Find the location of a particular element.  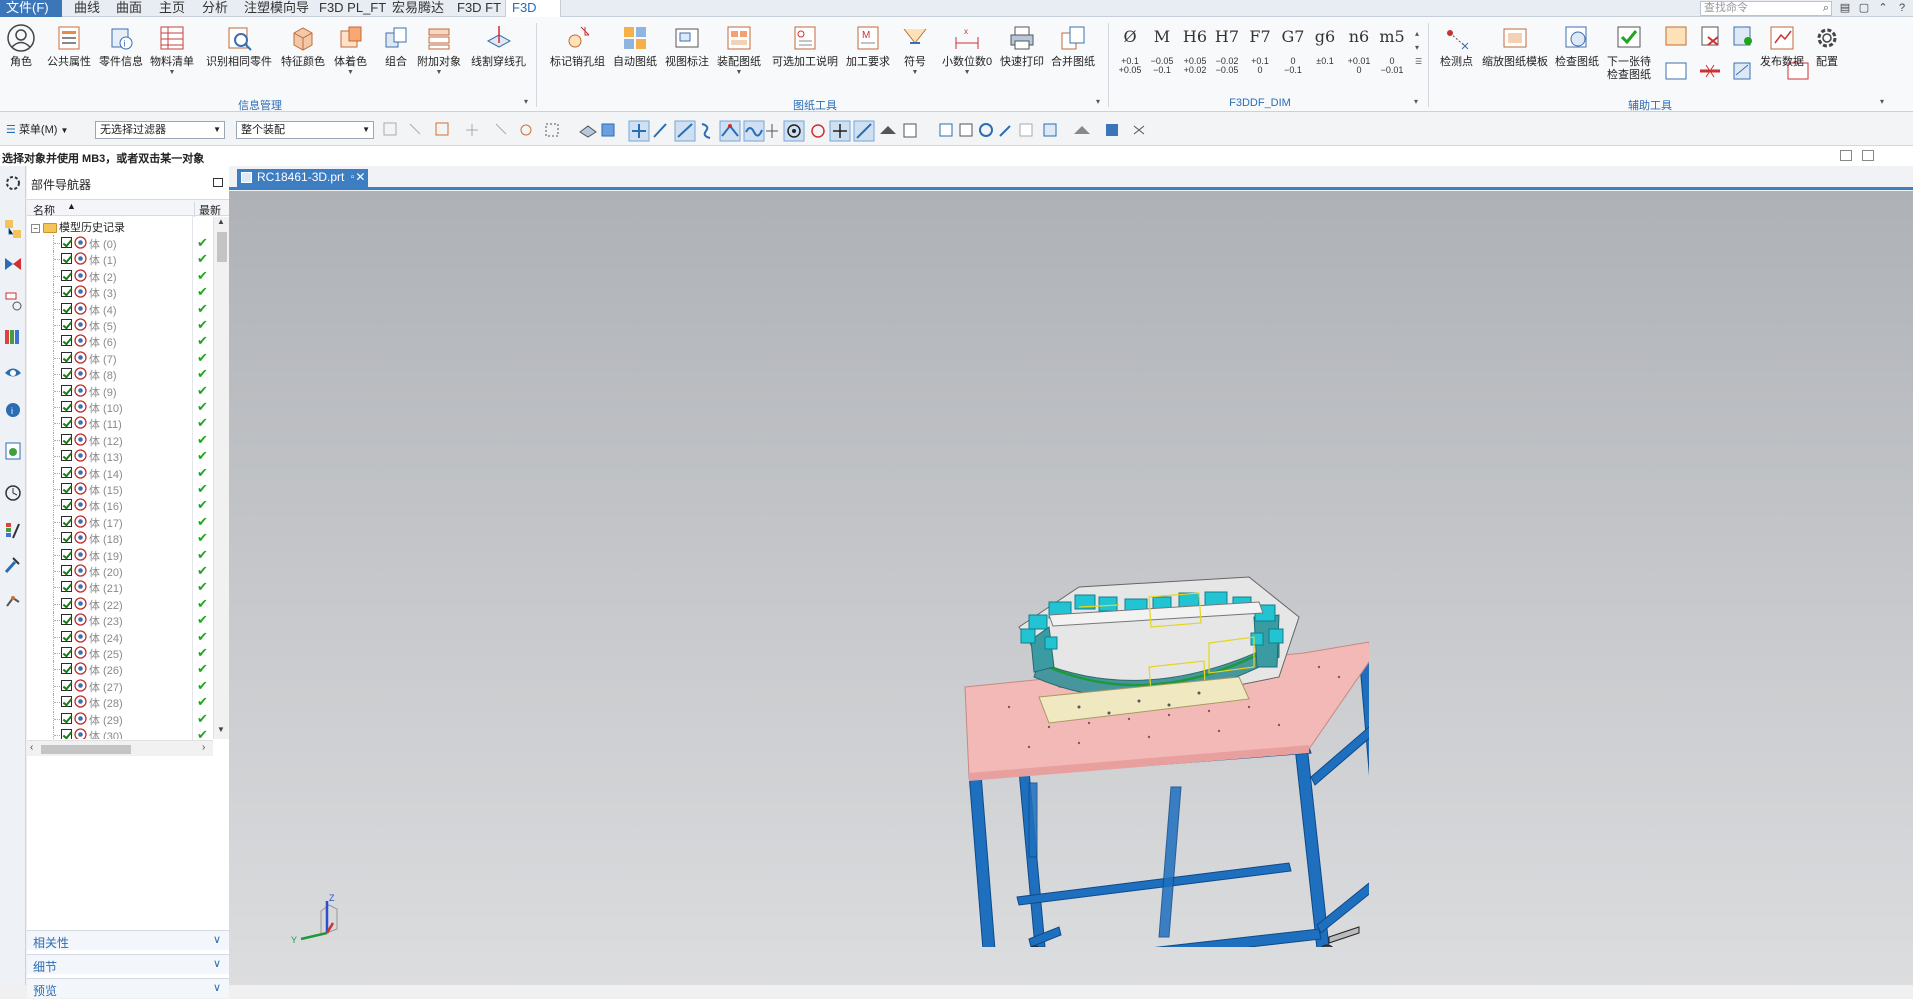

tree-row: 体 (23) ✔ is located at coordinates (120, 620).